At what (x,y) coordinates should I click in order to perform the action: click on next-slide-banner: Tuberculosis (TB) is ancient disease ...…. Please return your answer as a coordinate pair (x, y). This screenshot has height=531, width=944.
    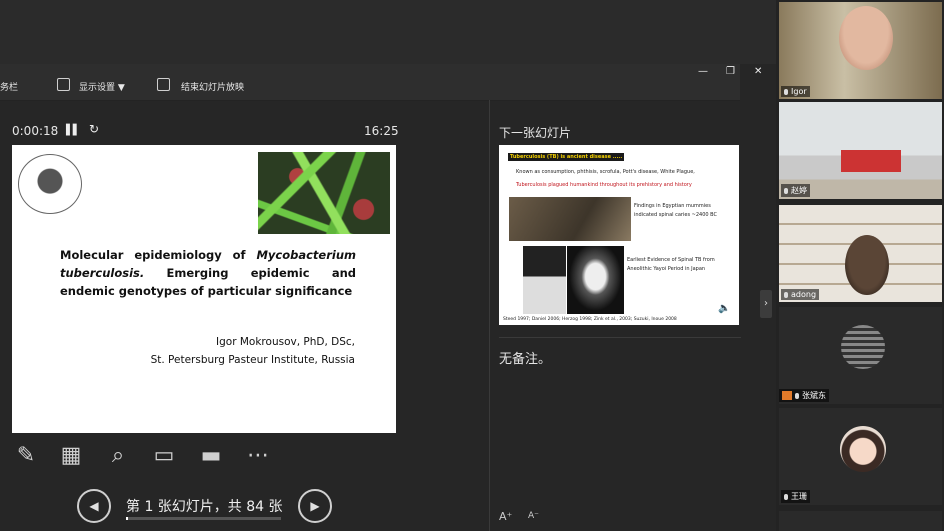
    Looking at the image, I should click on (566, 157).